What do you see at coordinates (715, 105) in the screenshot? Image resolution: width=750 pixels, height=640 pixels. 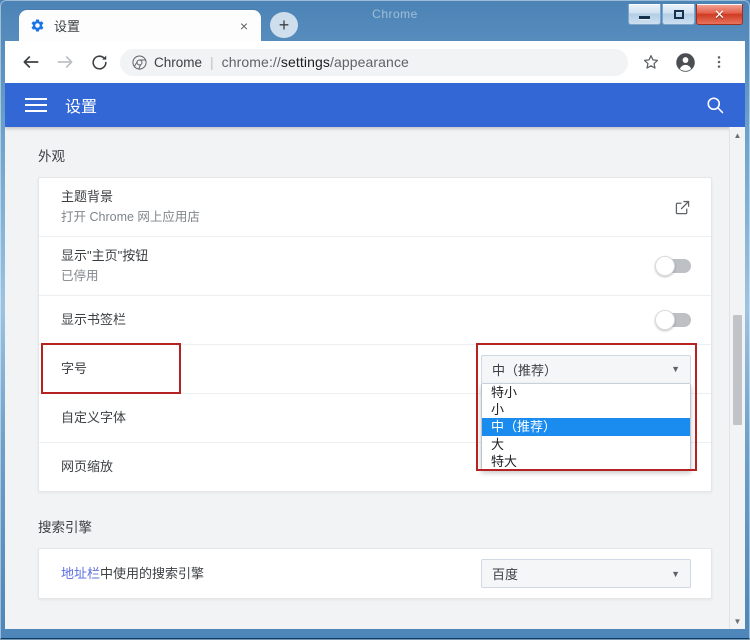 I see `search-icon` at bounding box center [715, 105].